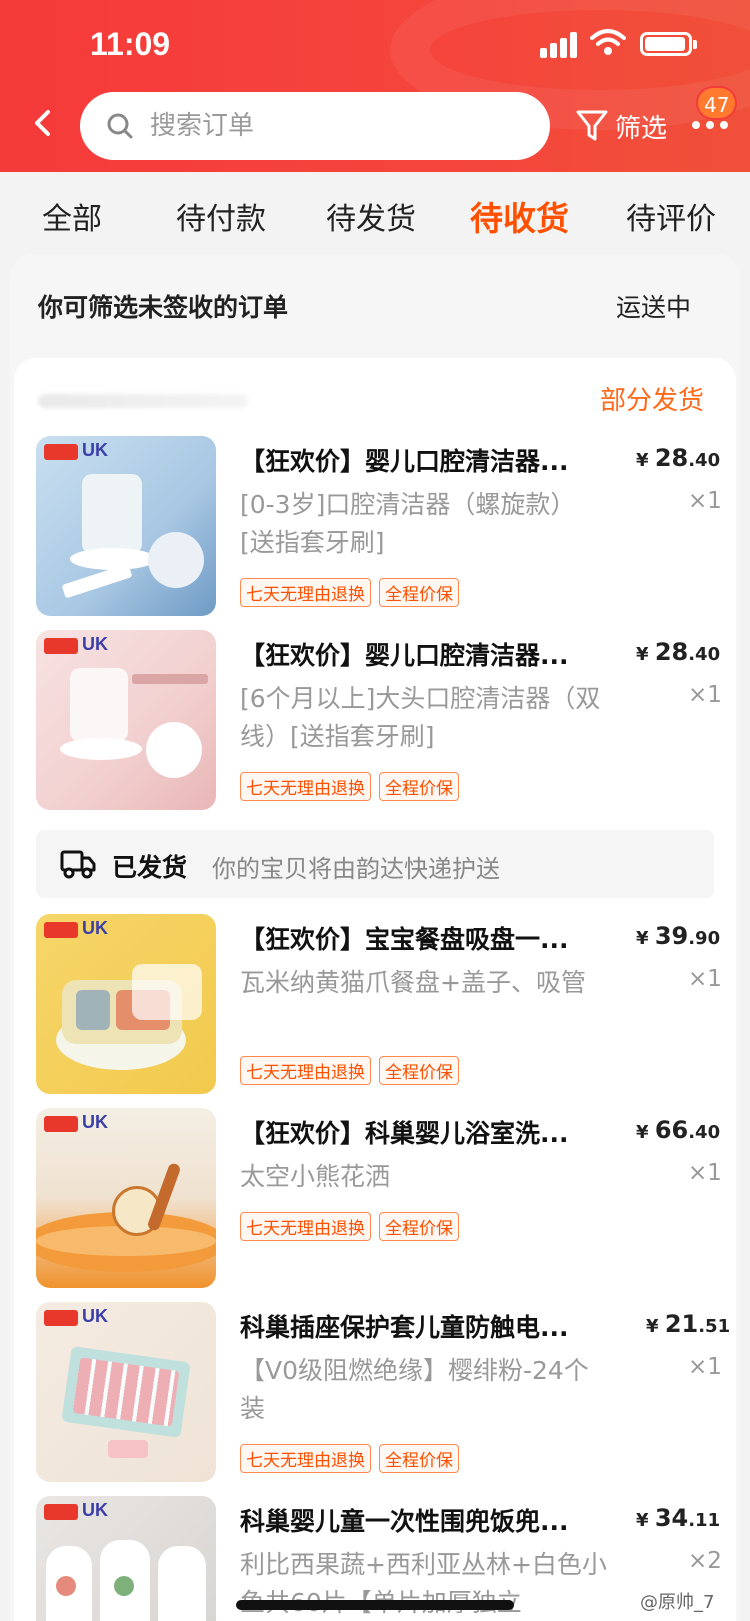  Describe the element at coordinates (668, 44) in the screenshot. I see `battery-icon` at that location.